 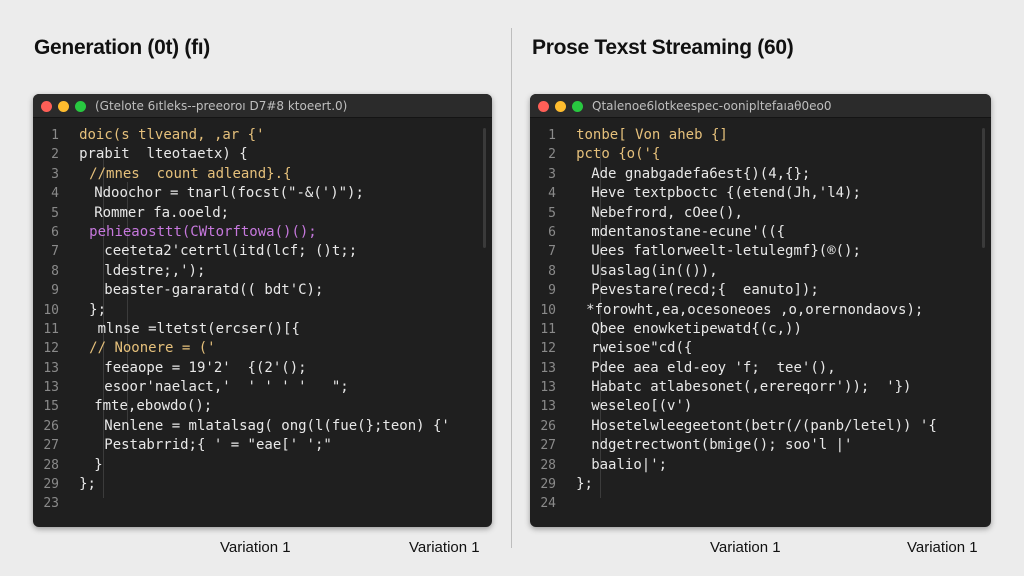 What do you see at coordinates (760, 465) in the screenshot?
I see `code-line: 28 baalio|';` at bounding box center [760, 465].